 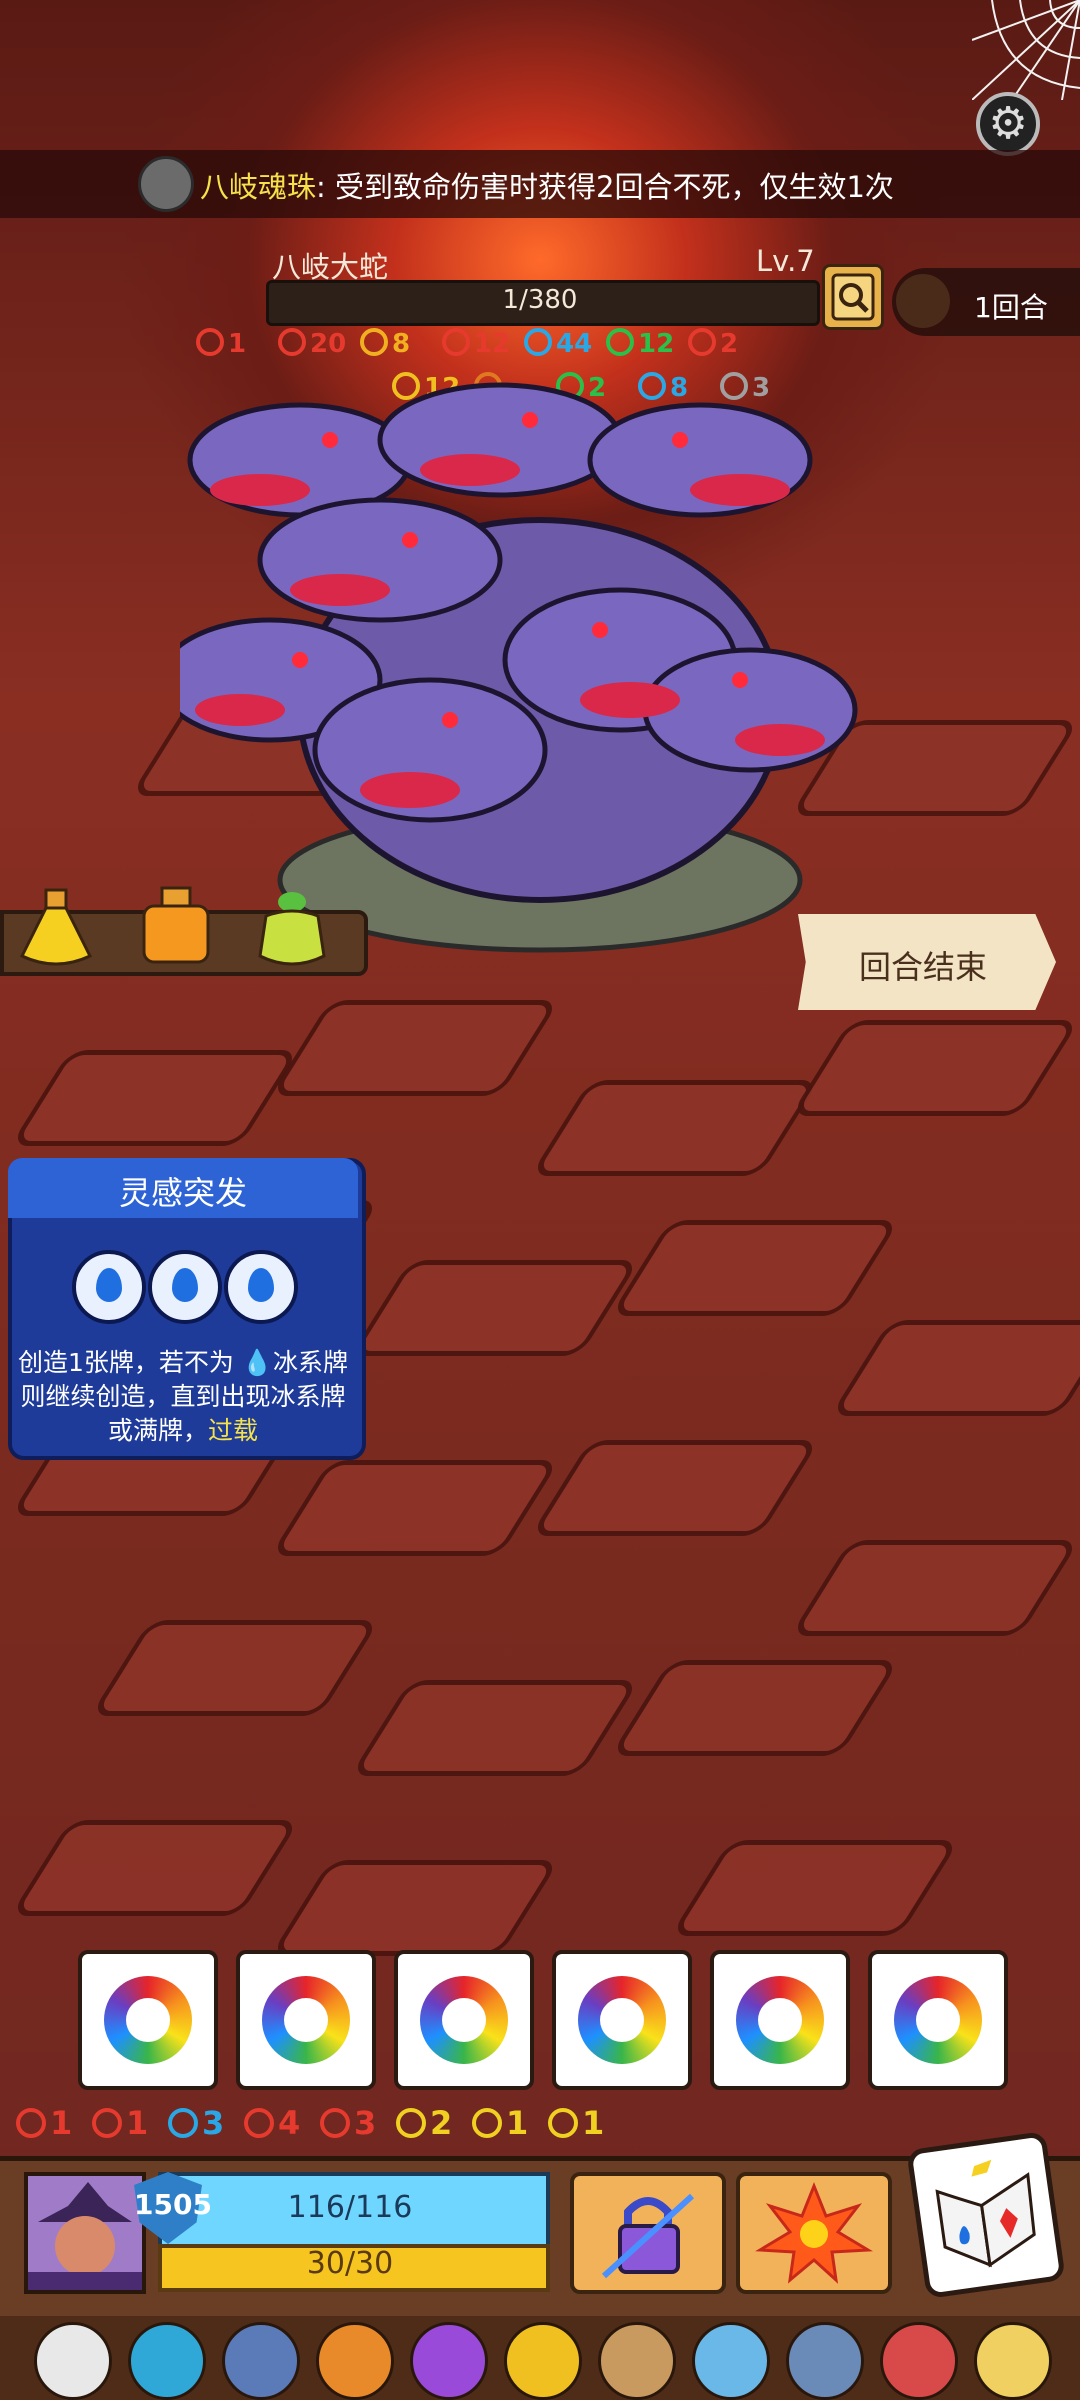 I want to click on player-avatar, so click(x=85, y=2233).